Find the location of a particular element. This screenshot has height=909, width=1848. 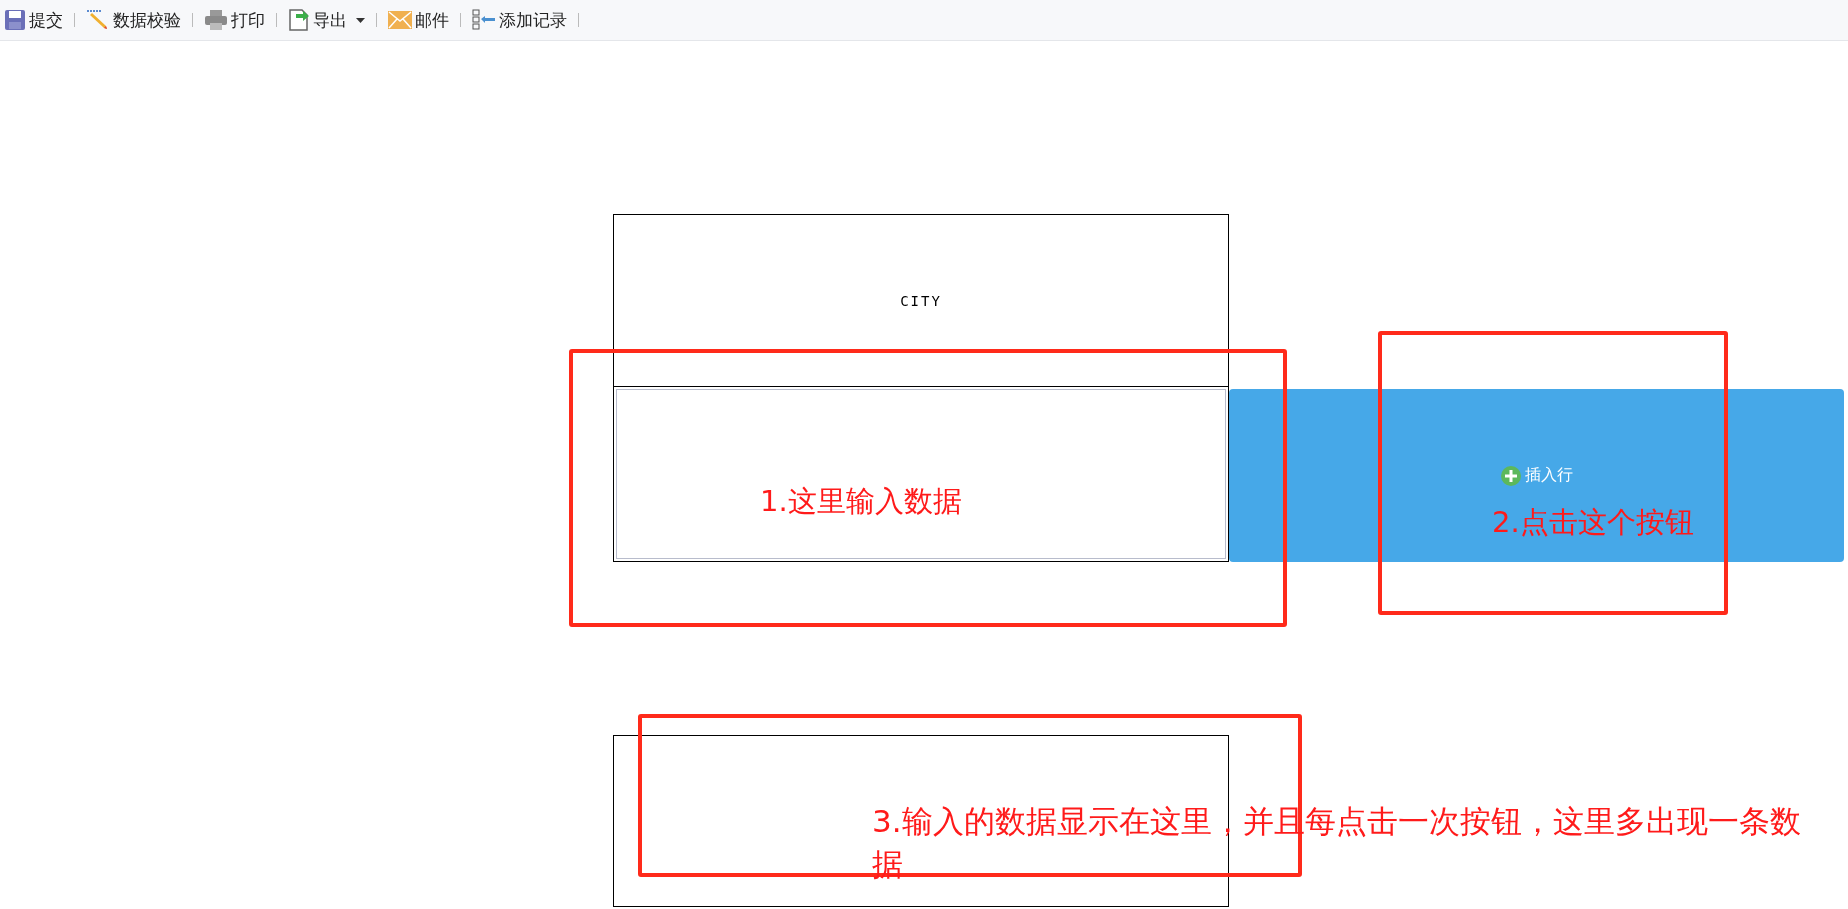

toolbar-button: 数据校验 is located at coordinates (133, 20).